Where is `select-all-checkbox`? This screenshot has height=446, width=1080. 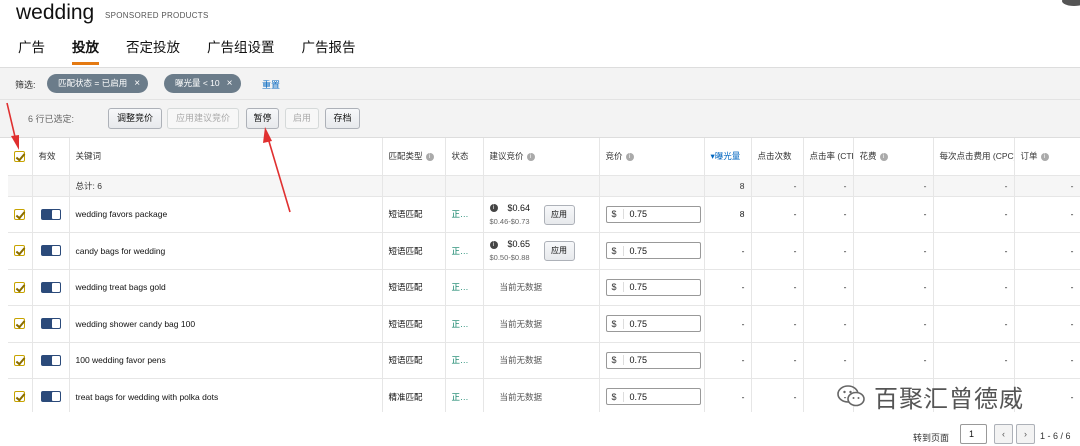
select-all-checkbox is located at coordinates (19, 156).